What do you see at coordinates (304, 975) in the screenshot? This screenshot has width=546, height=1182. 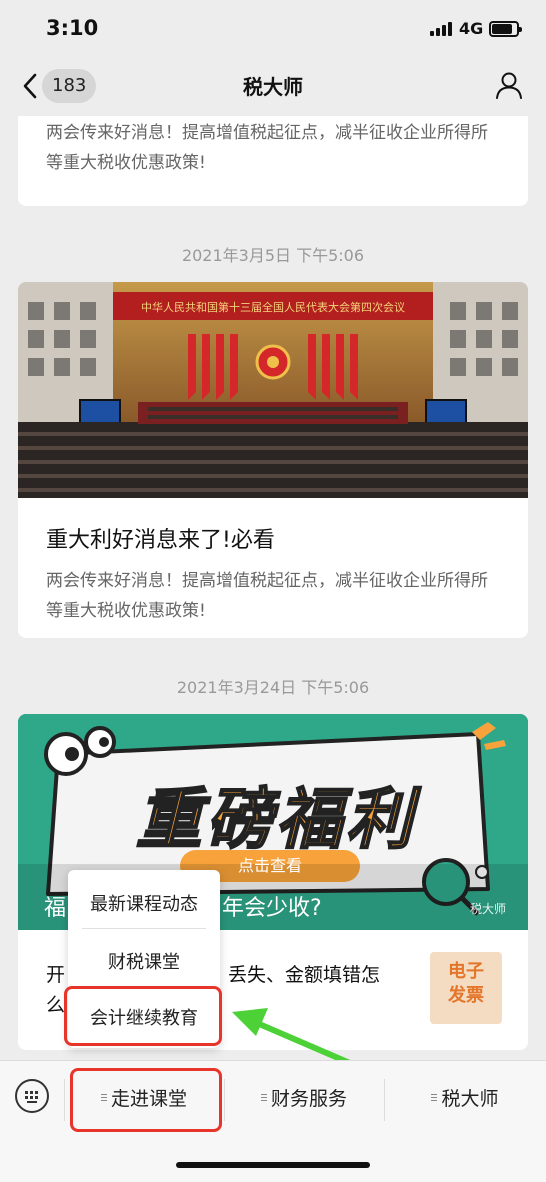 I see `sub-item-line1-end: 丢失、金额填错怎` at bounding box center [304, 975].